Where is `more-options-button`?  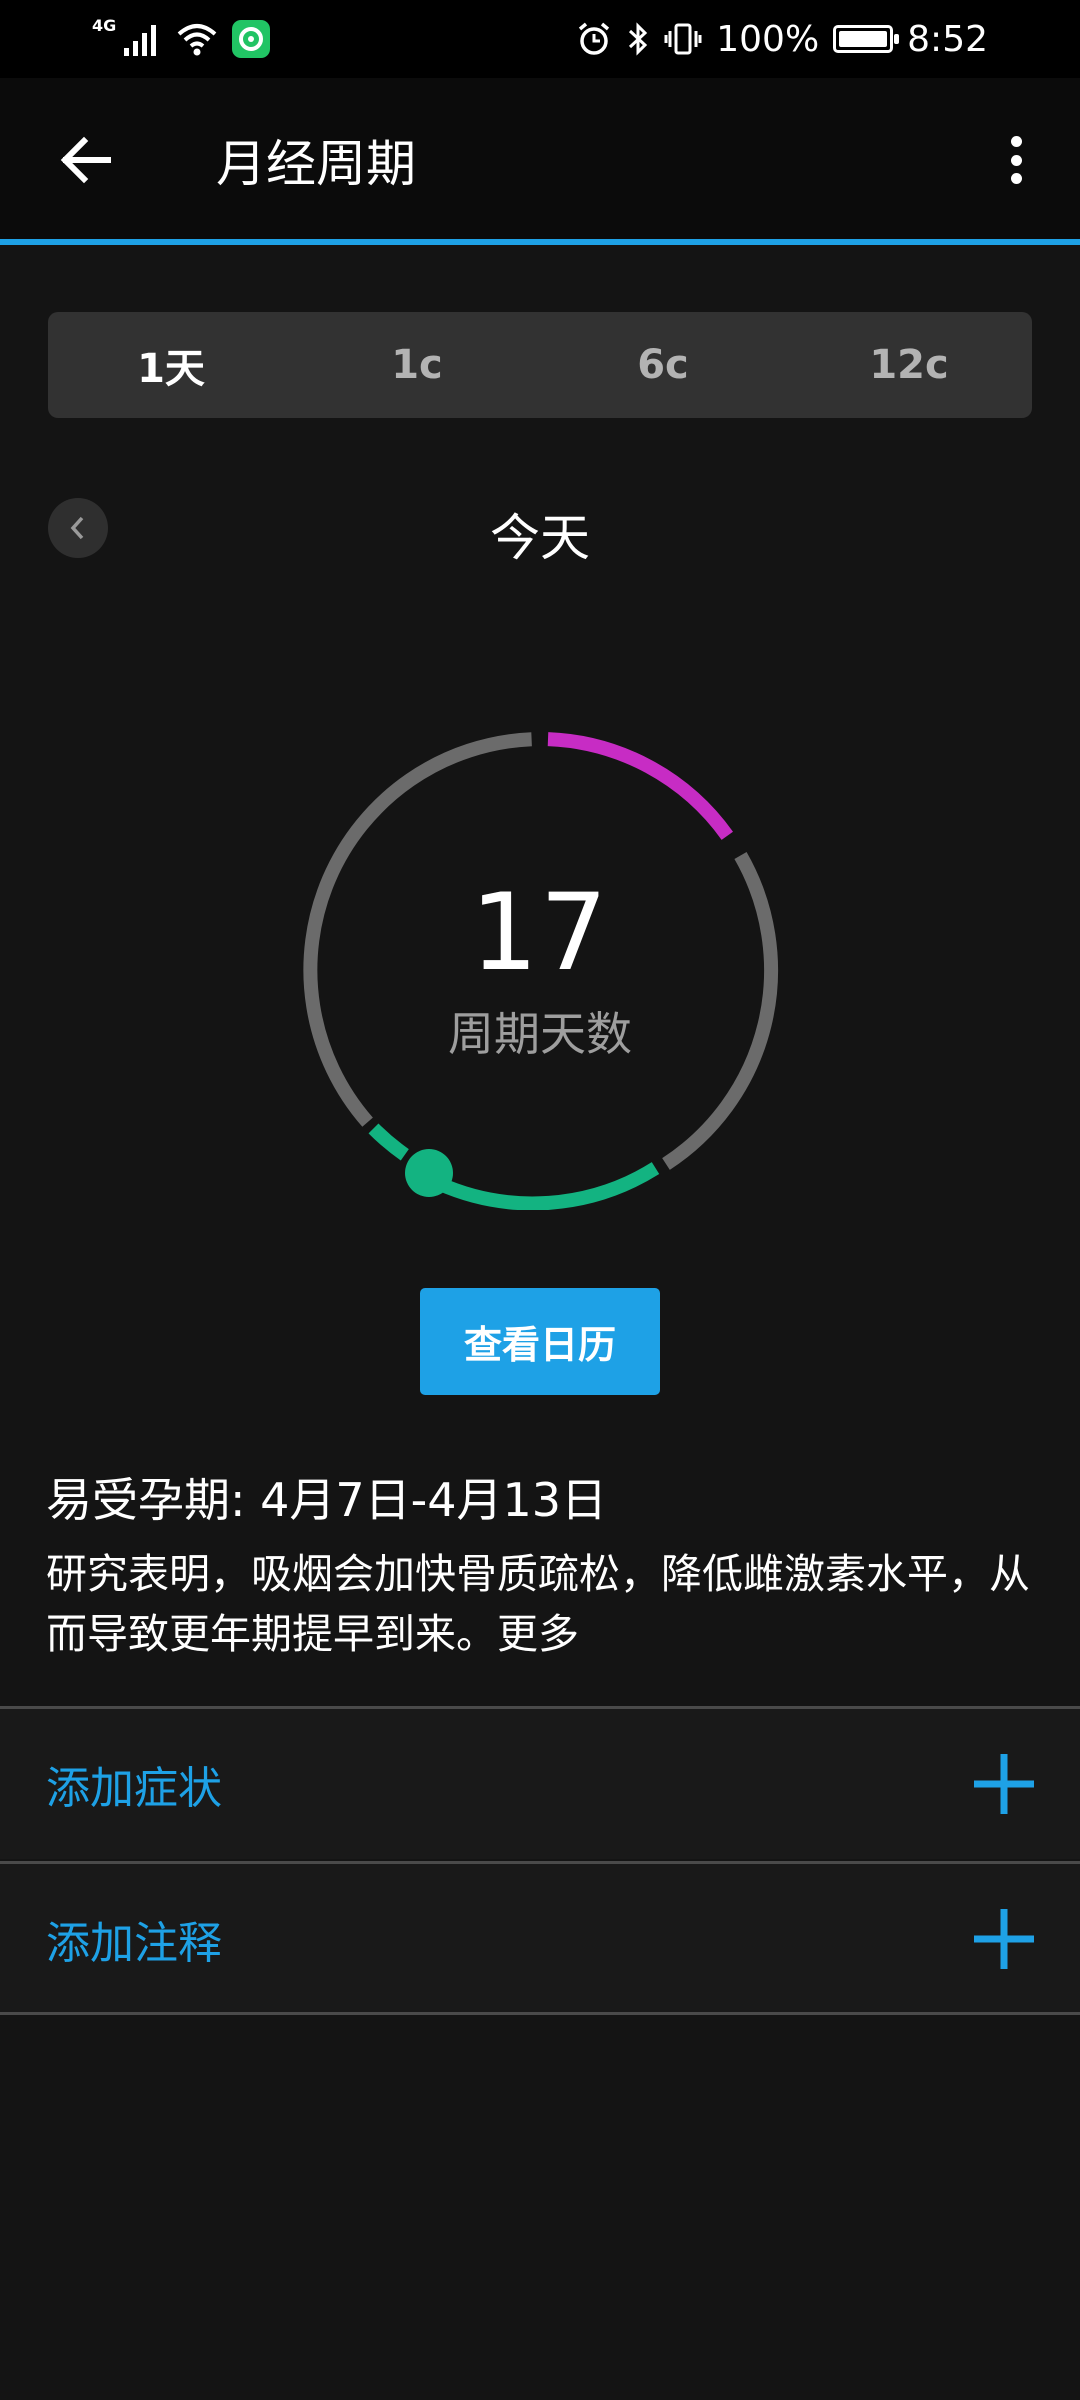
more-options-button is located at coordinates (1016, 160).